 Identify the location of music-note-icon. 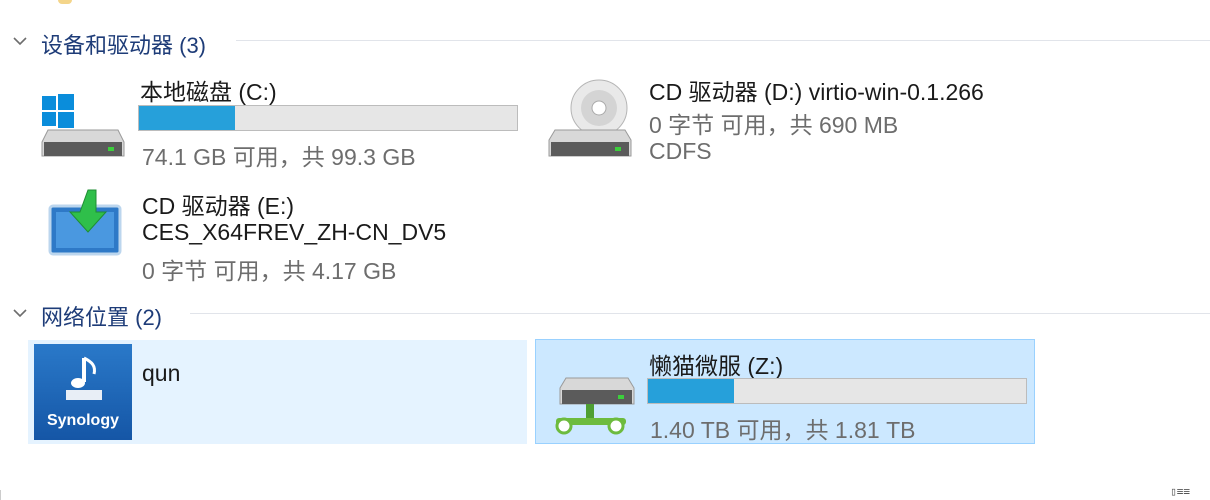
(84, 378).